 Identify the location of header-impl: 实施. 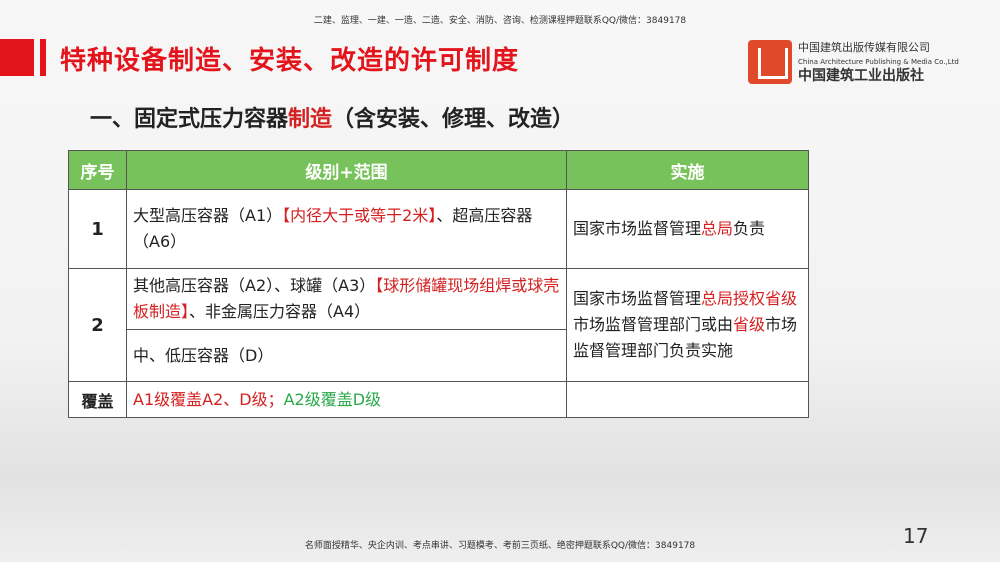
(687, 170).